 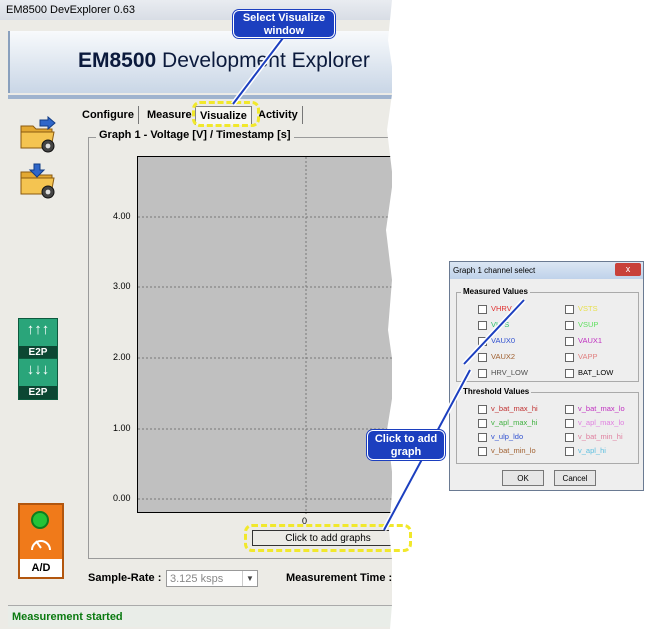 What do you see at coordinates (406, 445) in the screenshot?
I see `add-graph-callout: Click to add graph` at bounding box center [406, 445].